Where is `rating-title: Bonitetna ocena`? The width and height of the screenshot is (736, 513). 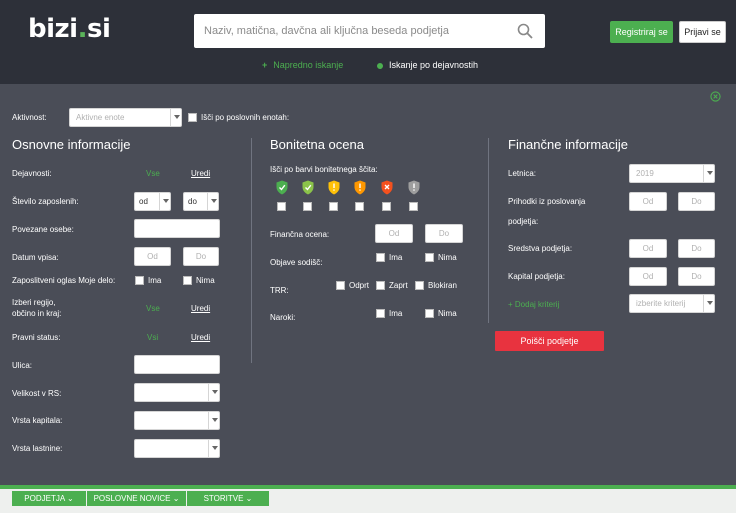
rating-title: Bonitetna ocena is located at coordinates (317, 144).